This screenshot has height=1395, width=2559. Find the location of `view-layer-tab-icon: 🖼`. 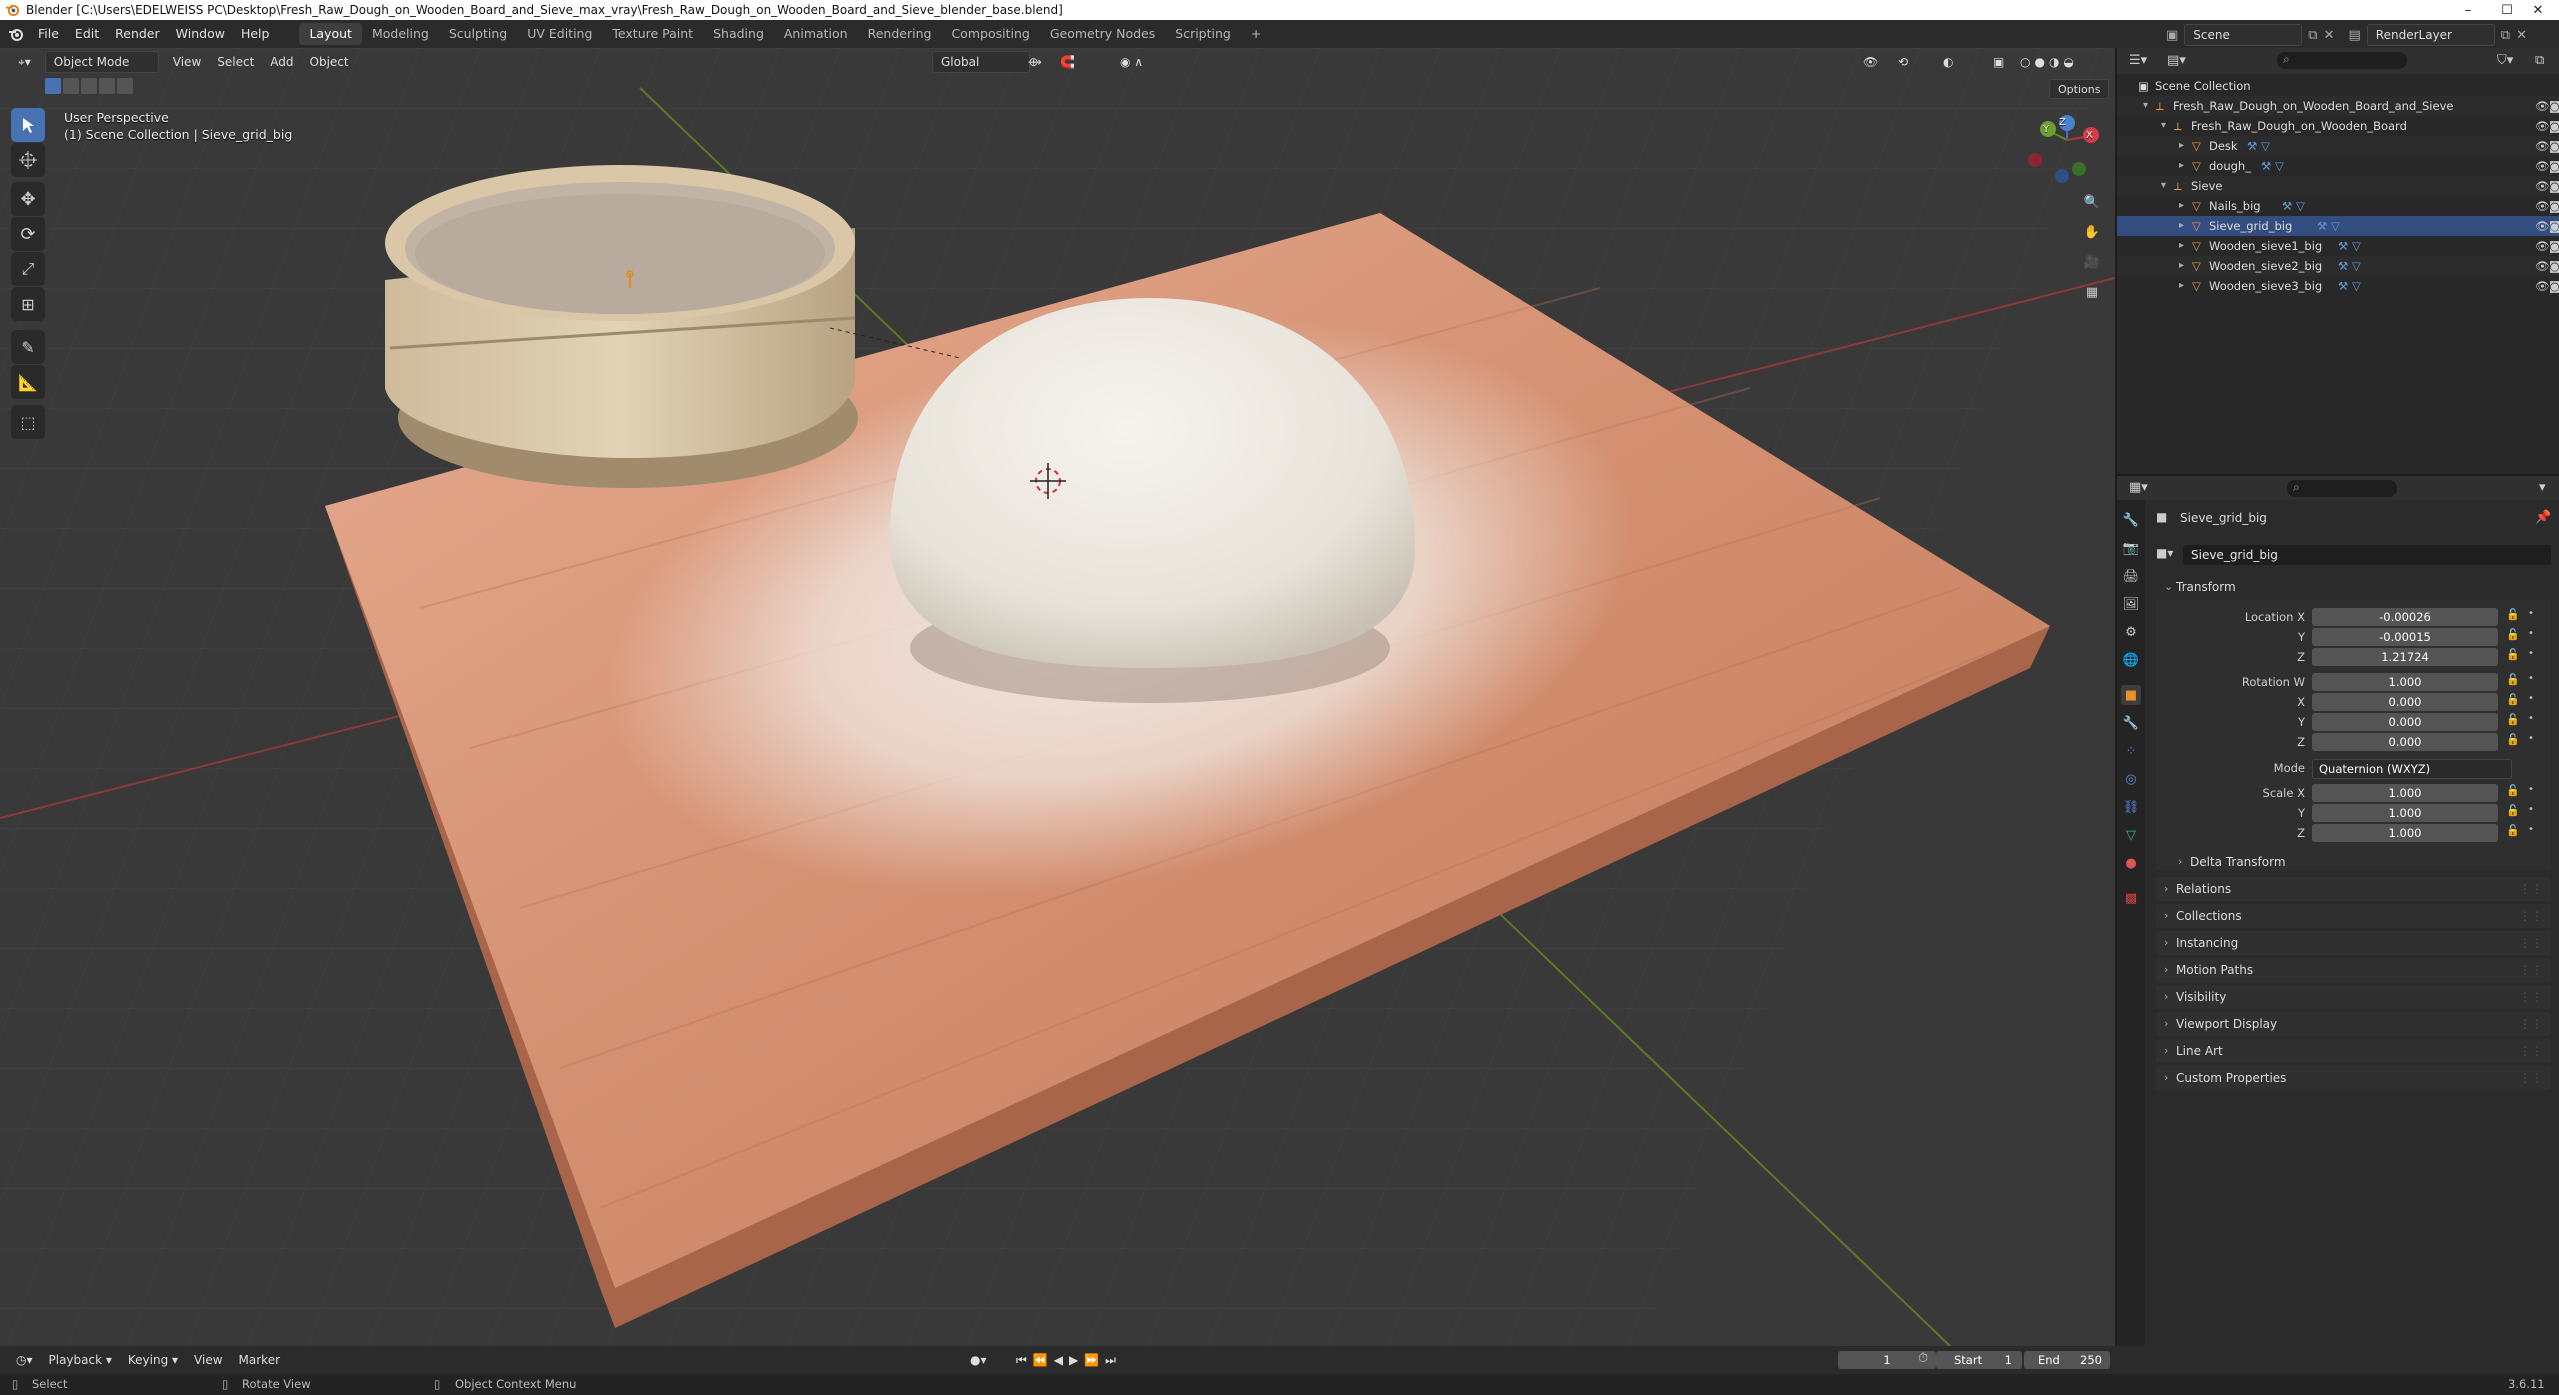

view-layer-tab-icon: 🖼 is located at coordinates (2131, 604).